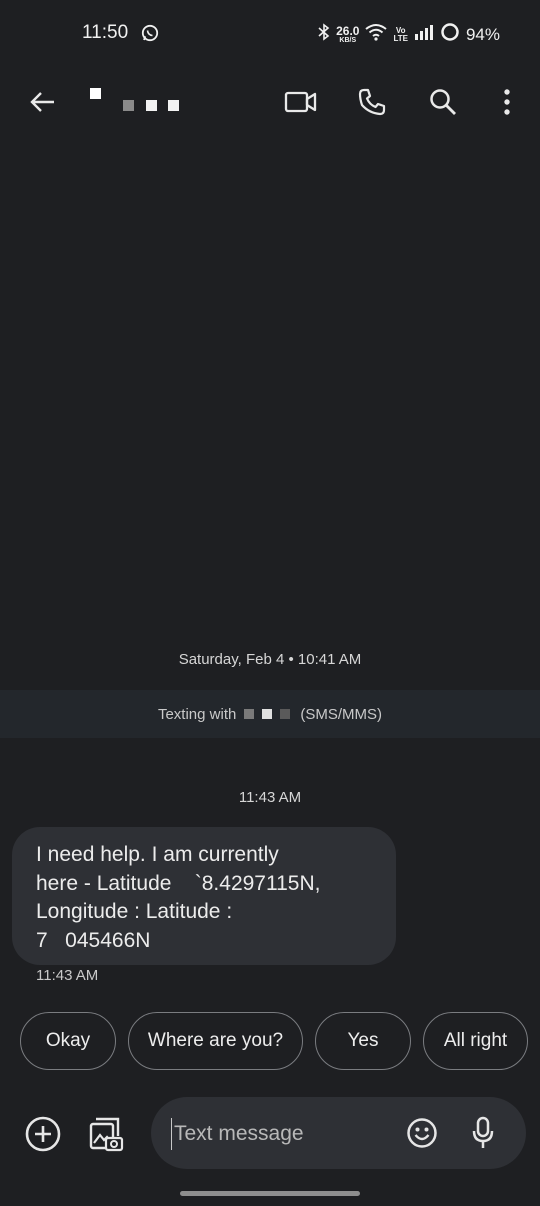  Describe the element at coordinates (270, 659) in the screenshot. I see `date-divider: Saturday, Feb 4 • 10:41 AM` at that location.